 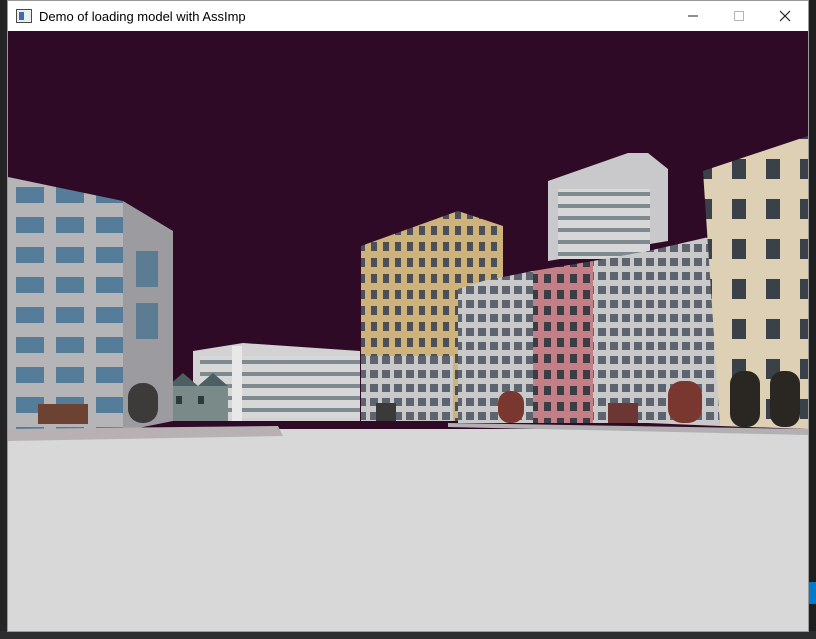 What do you see at coordinates (24, 16) in the screenshot?
I see `app-icon` at bounding box center [24, 16].